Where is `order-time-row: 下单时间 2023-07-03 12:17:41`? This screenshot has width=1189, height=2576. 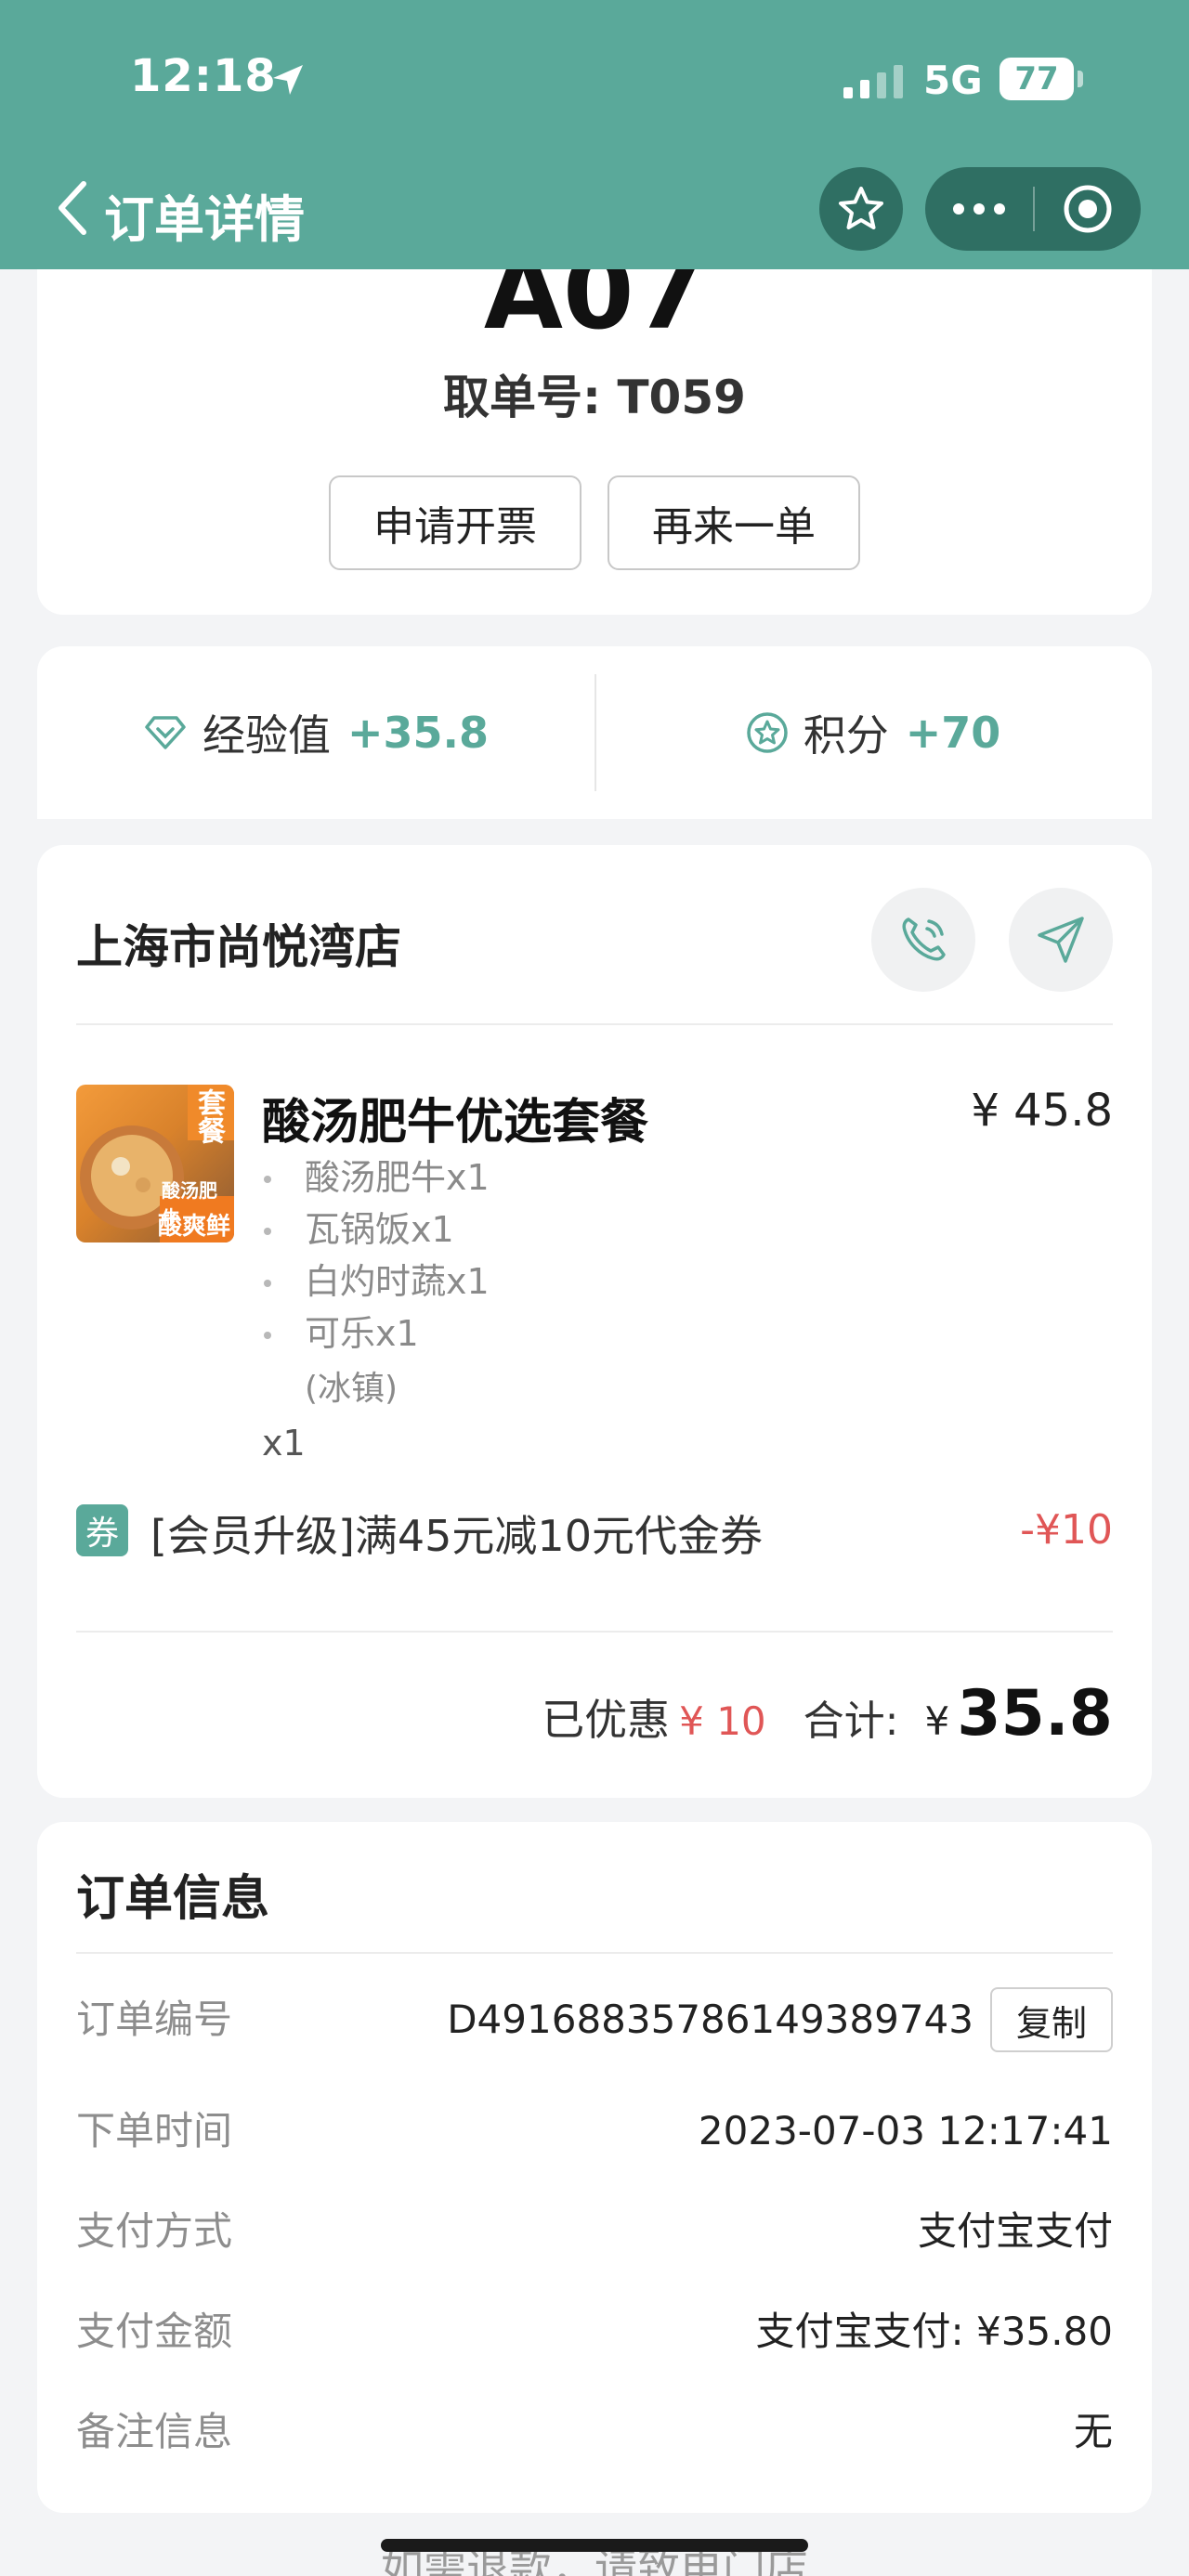
order-time-row: 下单时间 2023-07-03 12:17:41 is located at coordinates (594, 2131).